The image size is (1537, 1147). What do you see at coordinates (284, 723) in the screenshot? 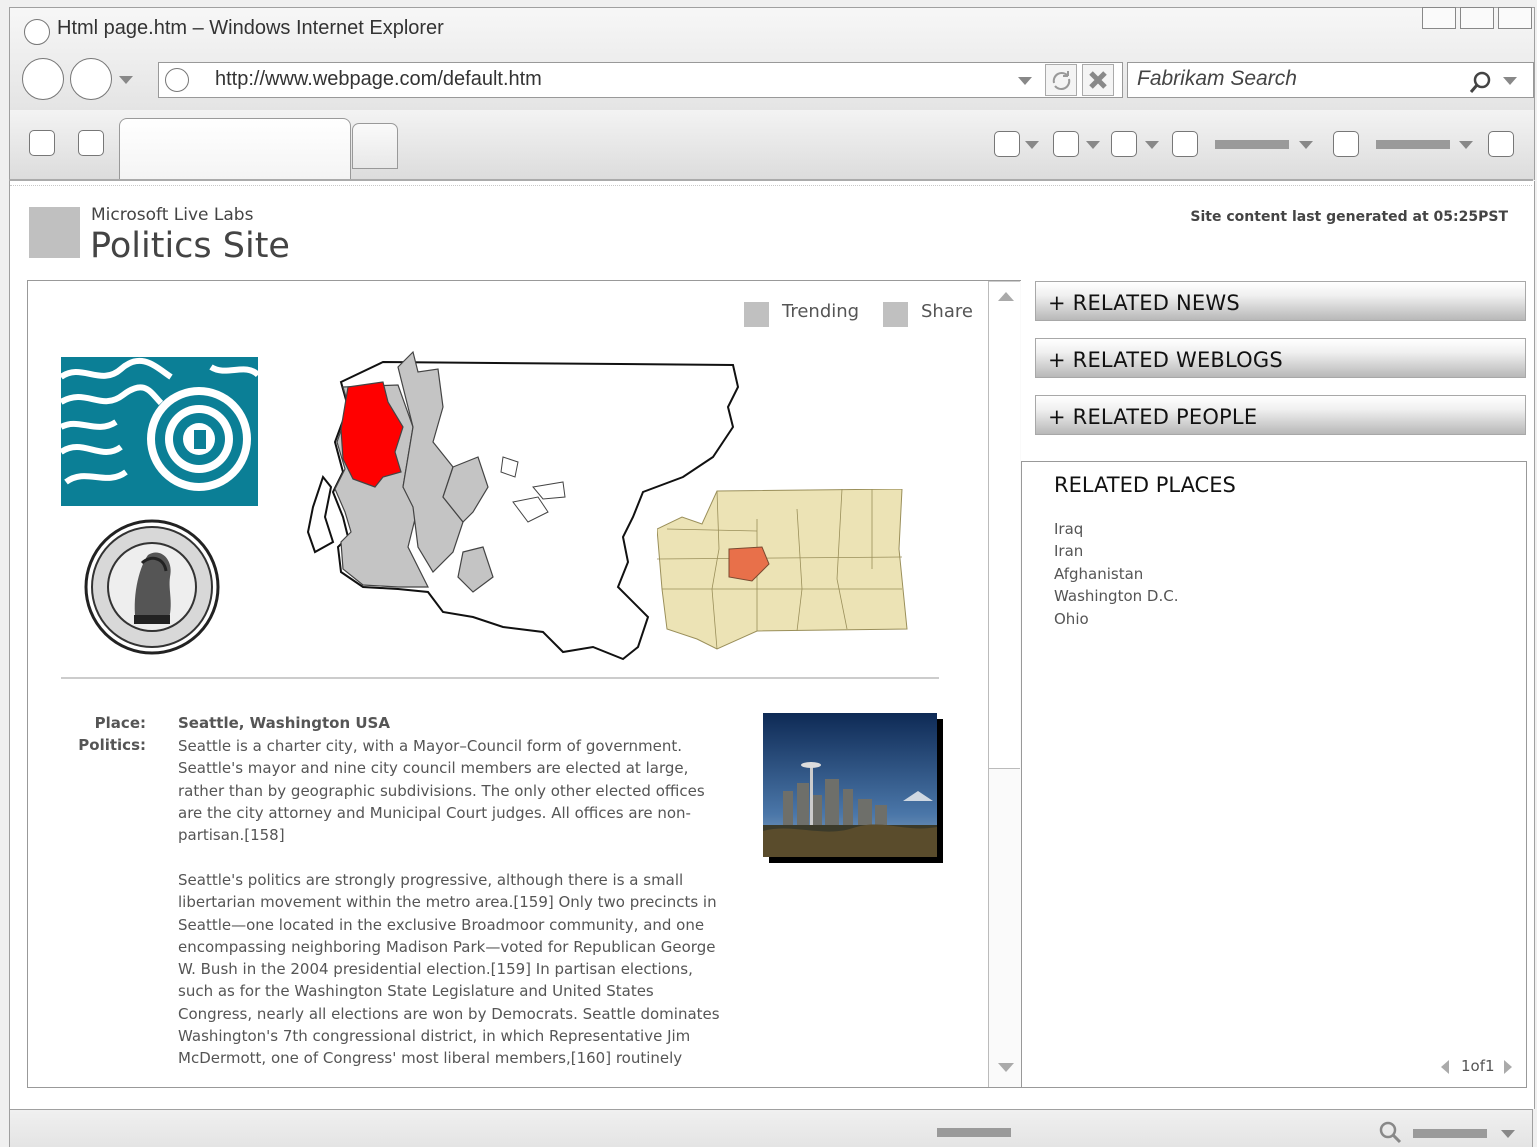
I see `place-value: Seattle, Washington USA` at bounding box center [284, 723].